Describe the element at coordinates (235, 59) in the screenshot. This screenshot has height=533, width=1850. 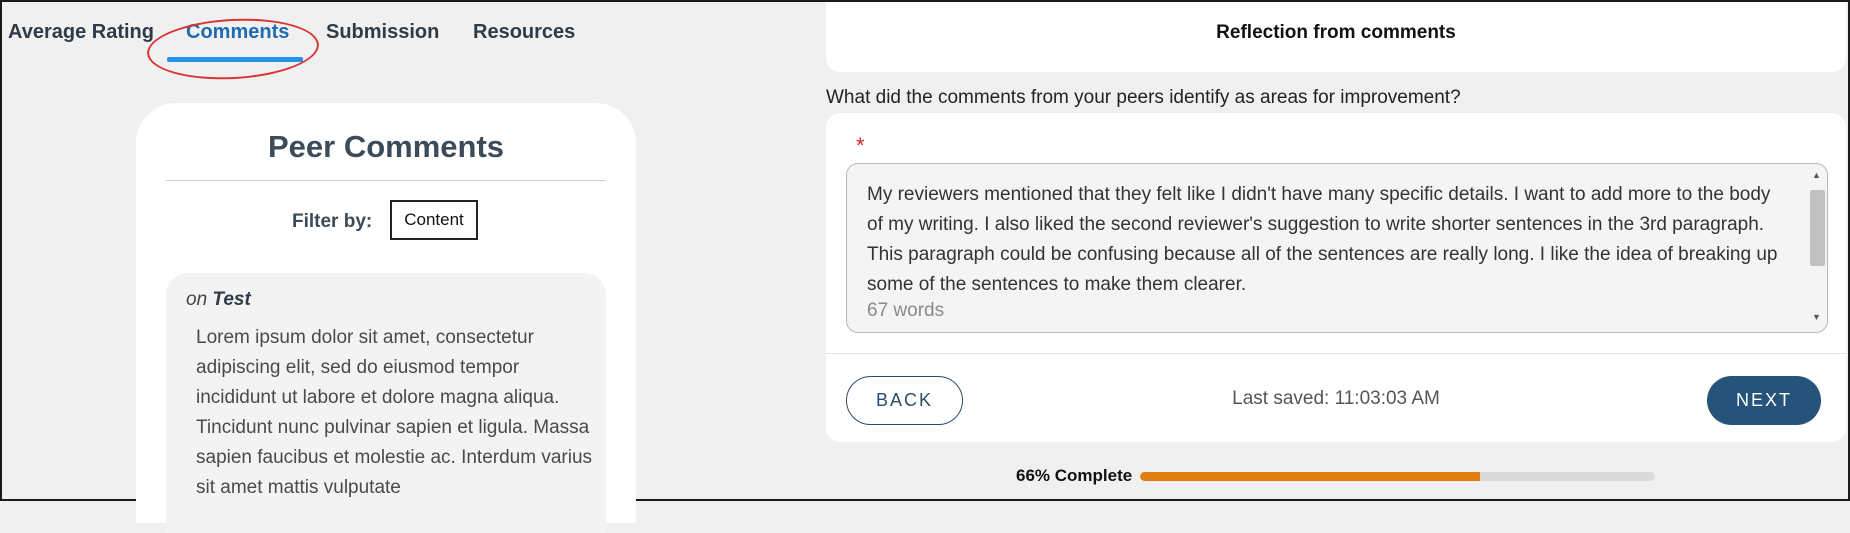
I see `active-tab-indicator` at that location.